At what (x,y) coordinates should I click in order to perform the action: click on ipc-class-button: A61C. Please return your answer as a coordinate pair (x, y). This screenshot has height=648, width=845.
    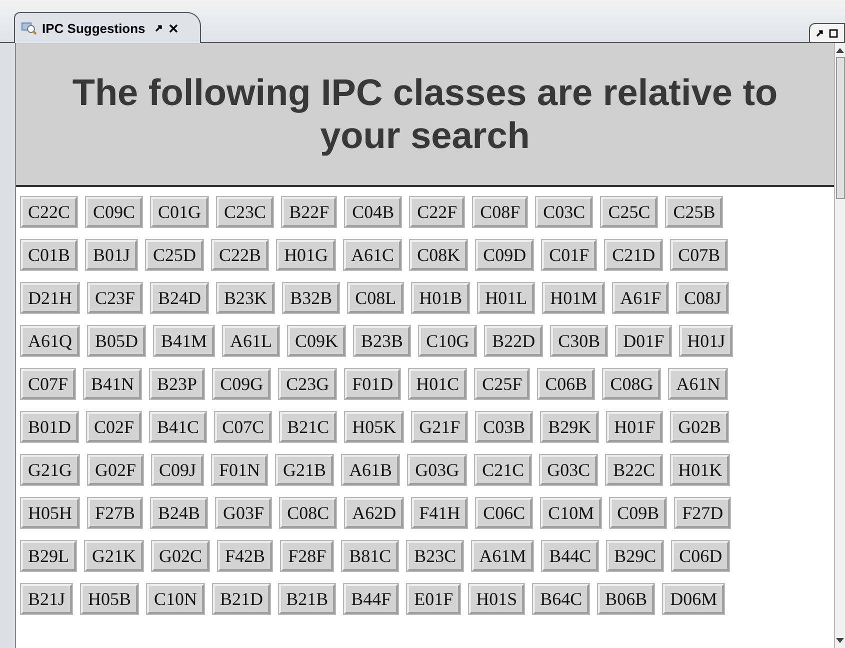
    Looking at the image, I should click on (373, 255).